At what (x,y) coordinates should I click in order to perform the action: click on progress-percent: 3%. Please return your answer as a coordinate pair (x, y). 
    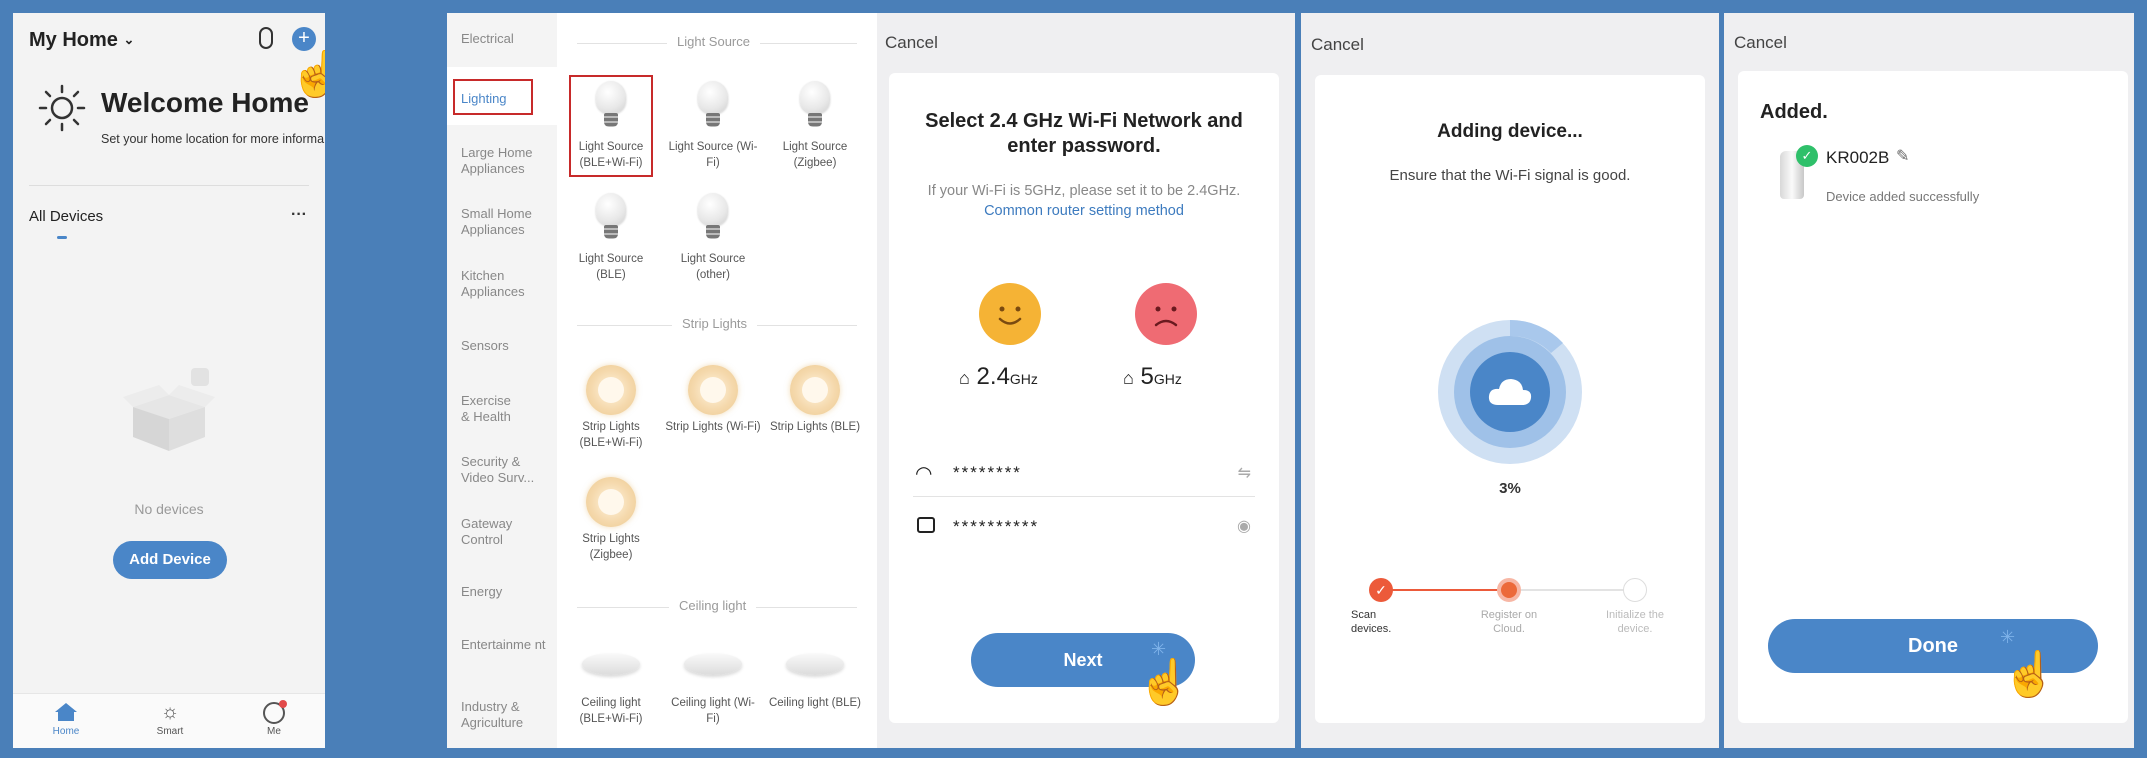
    Looking at the image, I should click on (1510, 488).